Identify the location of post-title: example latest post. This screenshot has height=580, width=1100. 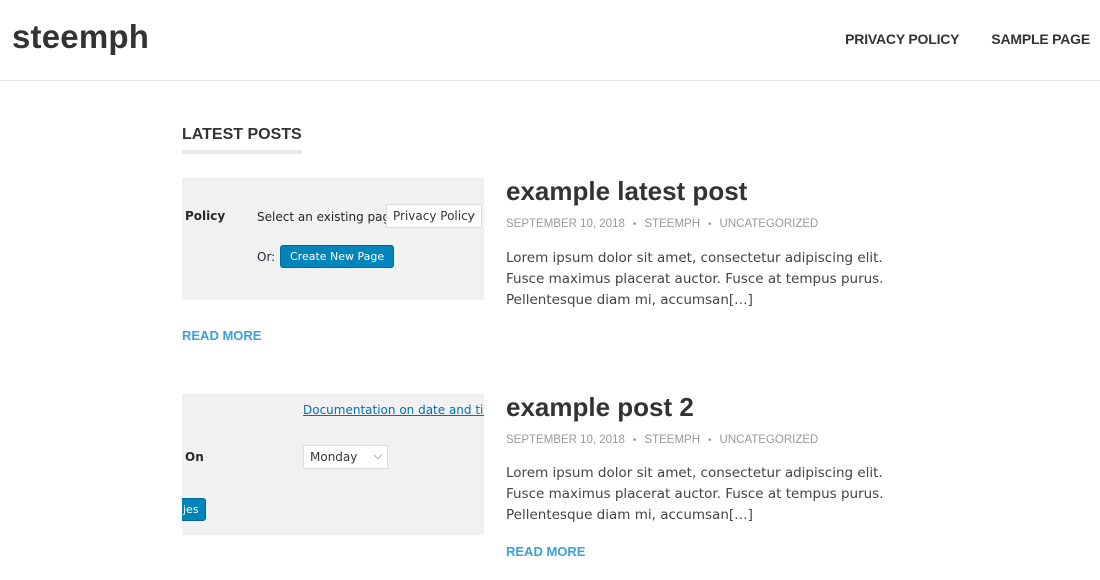
(626, 191).